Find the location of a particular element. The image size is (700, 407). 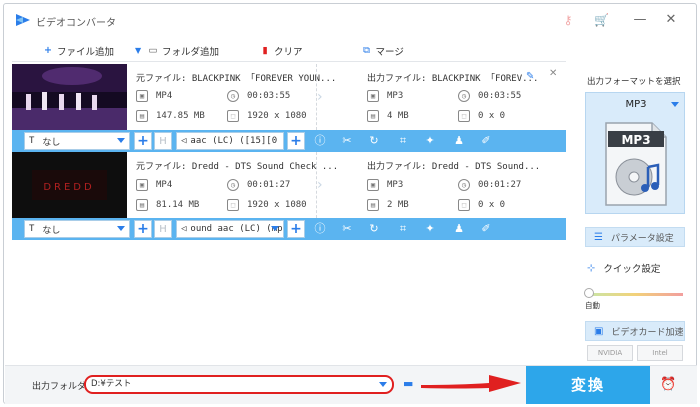

gpu-acceleration-button: ▣ ビデオカード加速 is located at coordinates (635, 331).